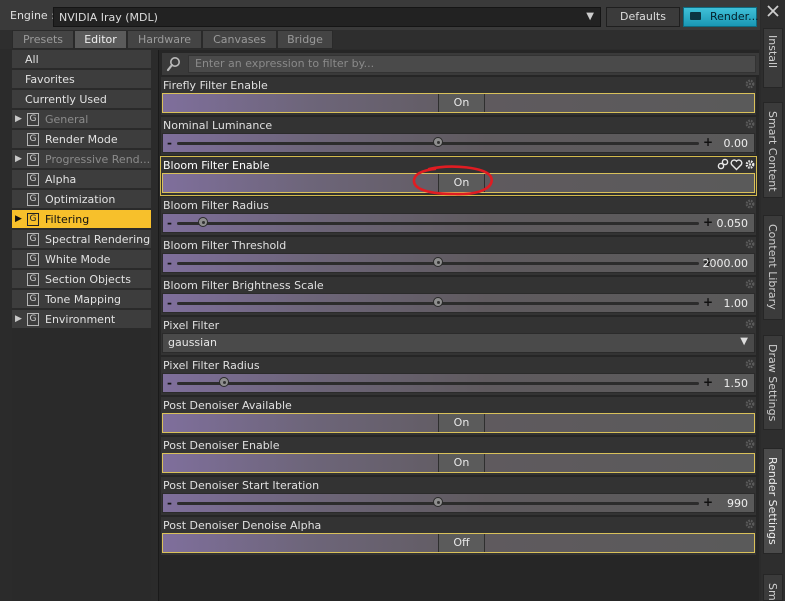  I want to click on sidebar-item-spectral-rendering: G Spectral Rendering, so click(81, 239).